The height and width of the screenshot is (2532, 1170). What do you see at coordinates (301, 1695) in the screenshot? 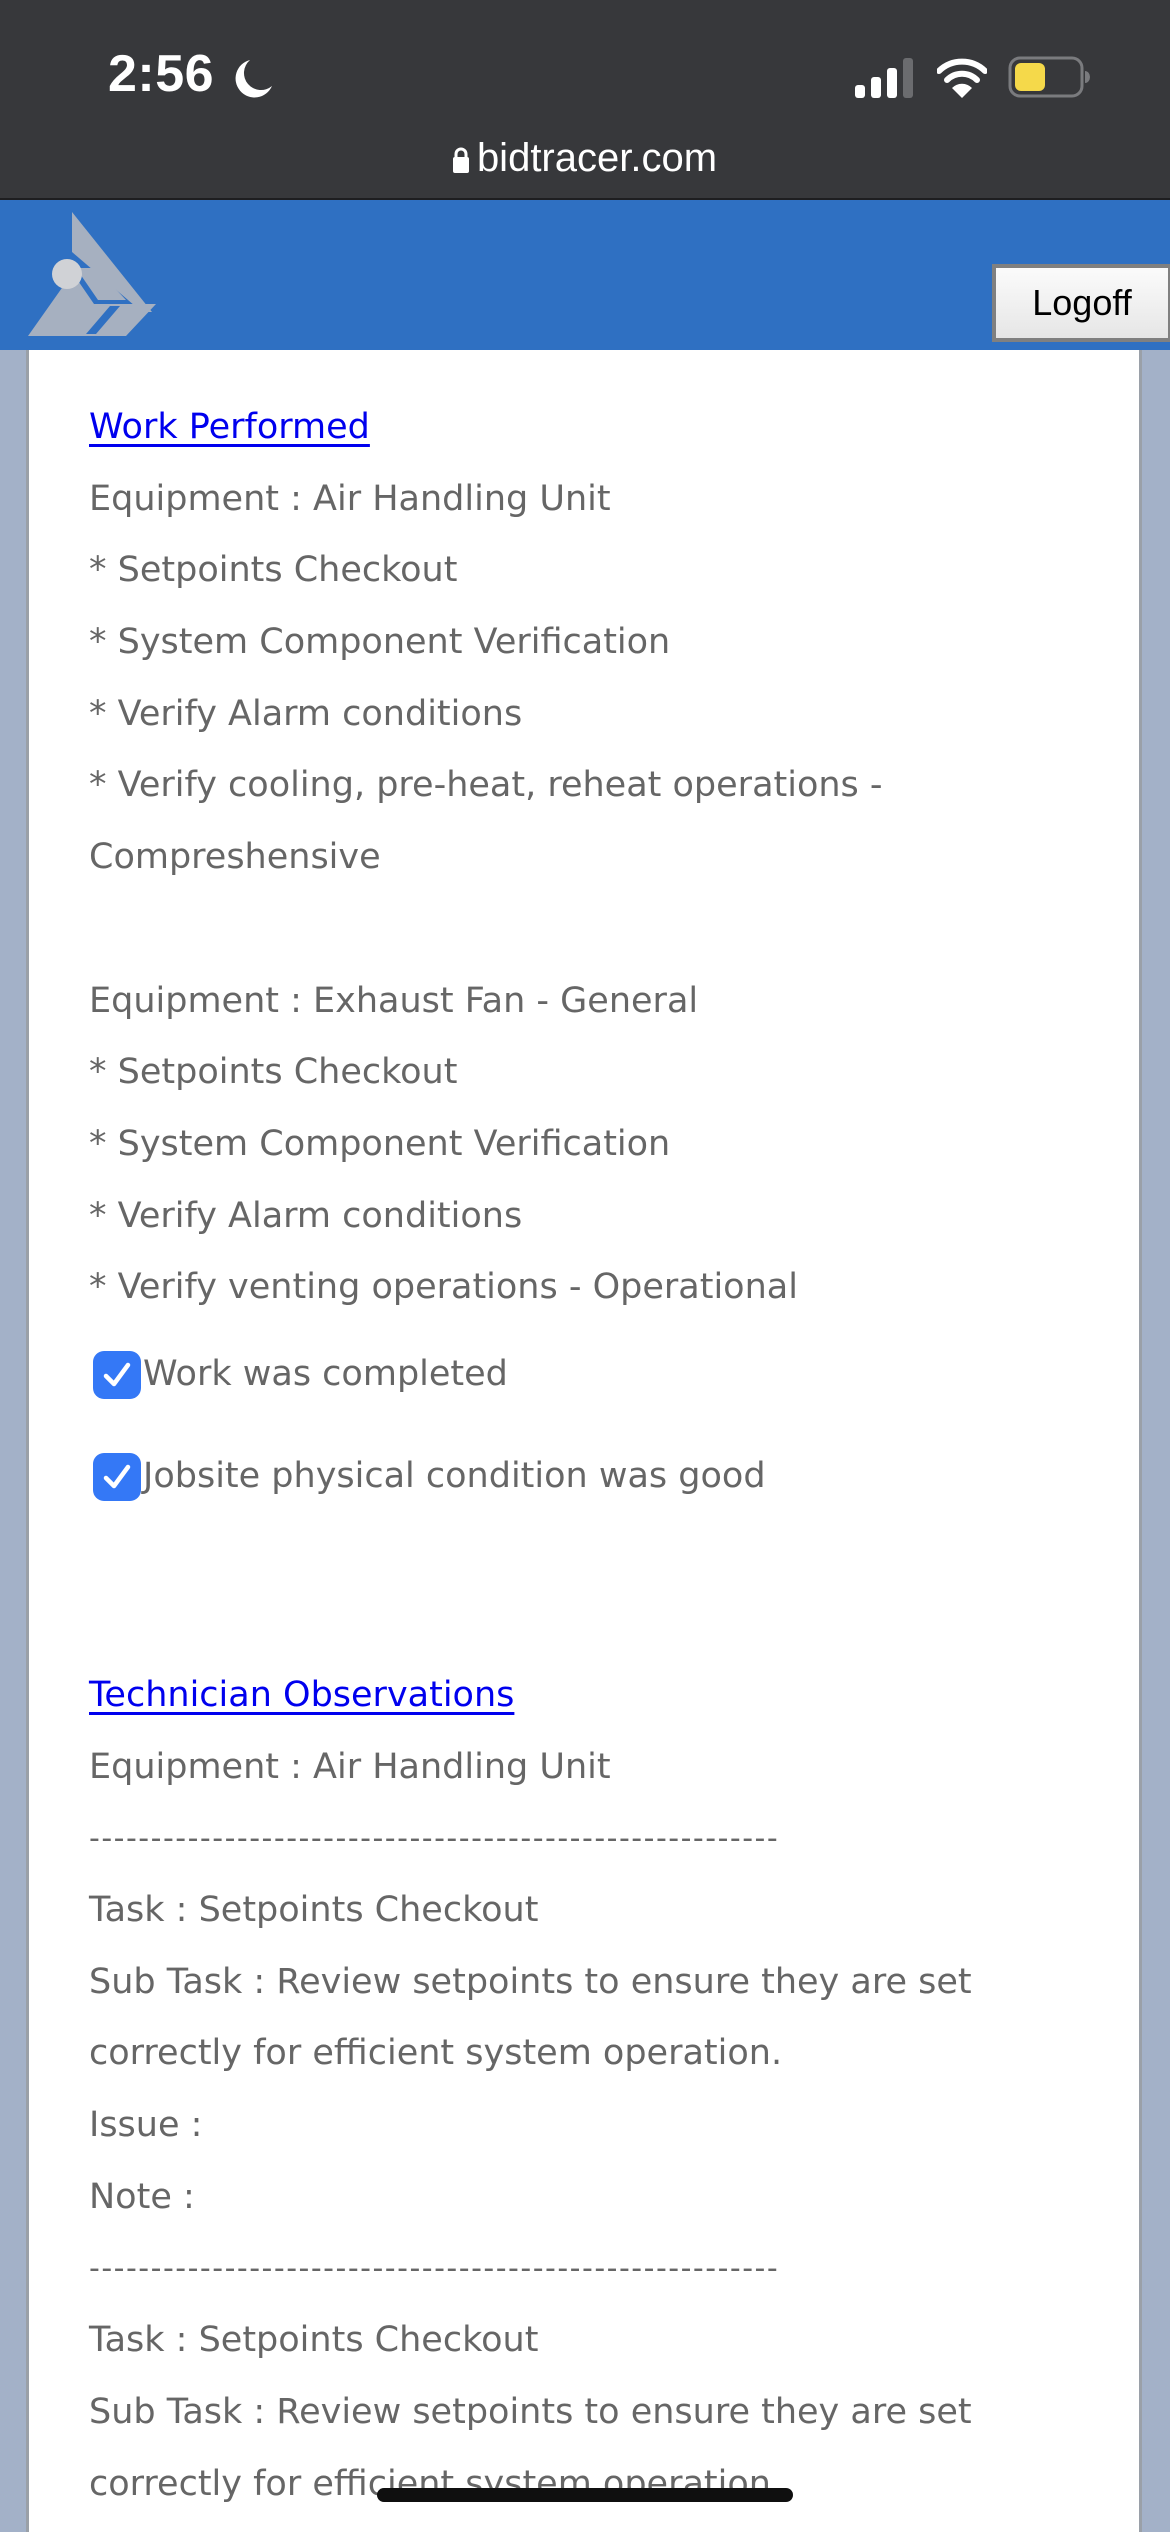
I see `technician-observations-link: Technician Observations` at bounding box center [301, 1695].